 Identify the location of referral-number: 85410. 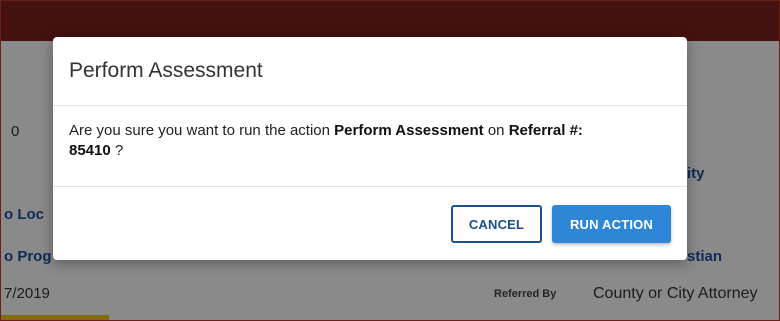
(90, 150).